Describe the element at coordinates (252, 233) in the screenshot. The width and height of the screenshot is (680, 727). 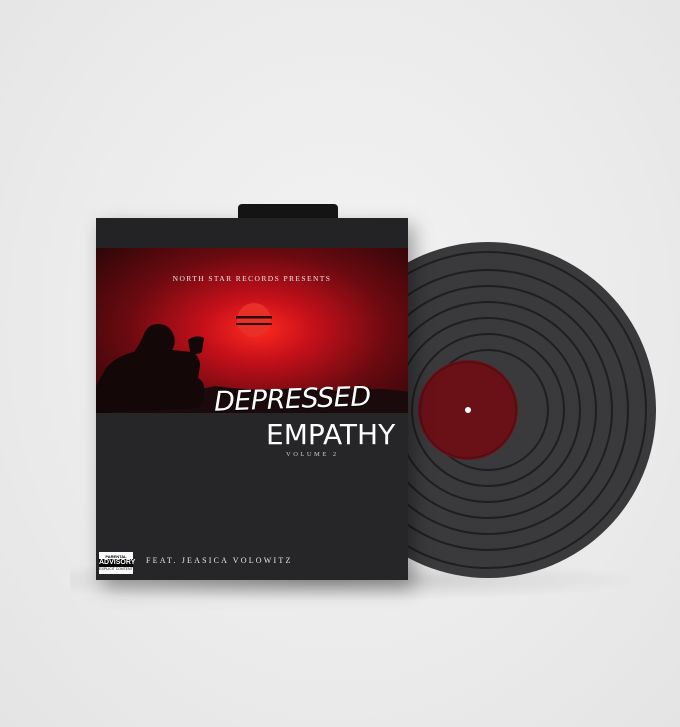
I see `sleeve-top-band` at that location.